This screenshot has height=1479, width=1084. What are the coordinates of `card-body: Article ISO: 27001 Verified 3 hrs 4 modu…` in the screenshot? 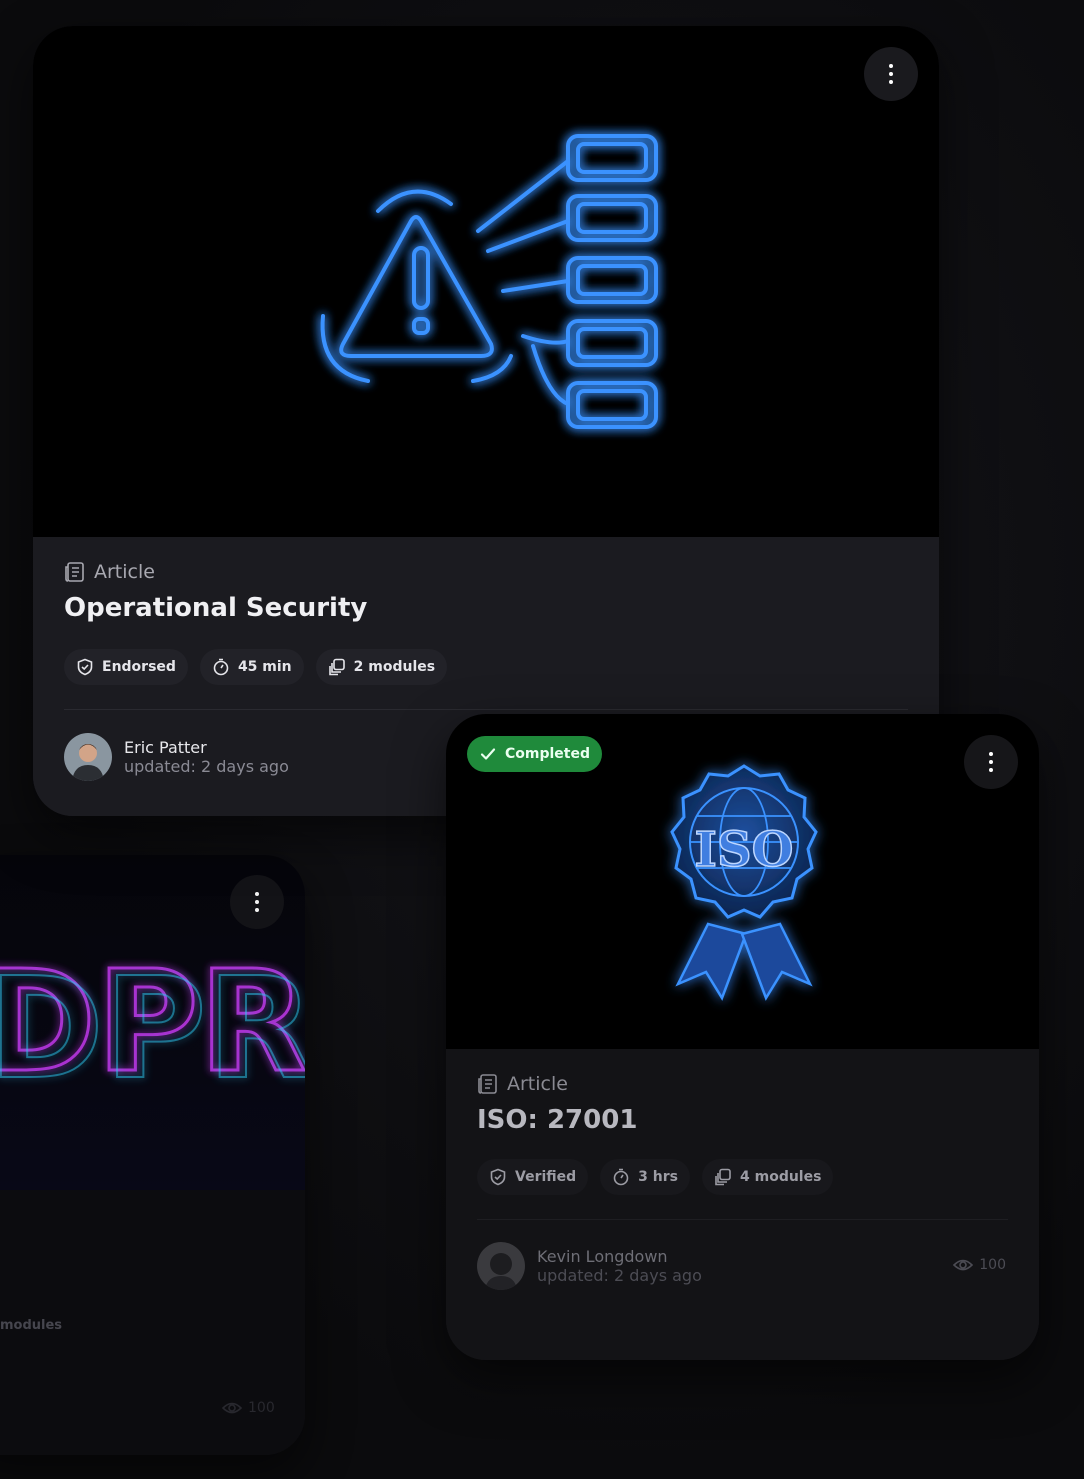 It's located at (742, 1204).